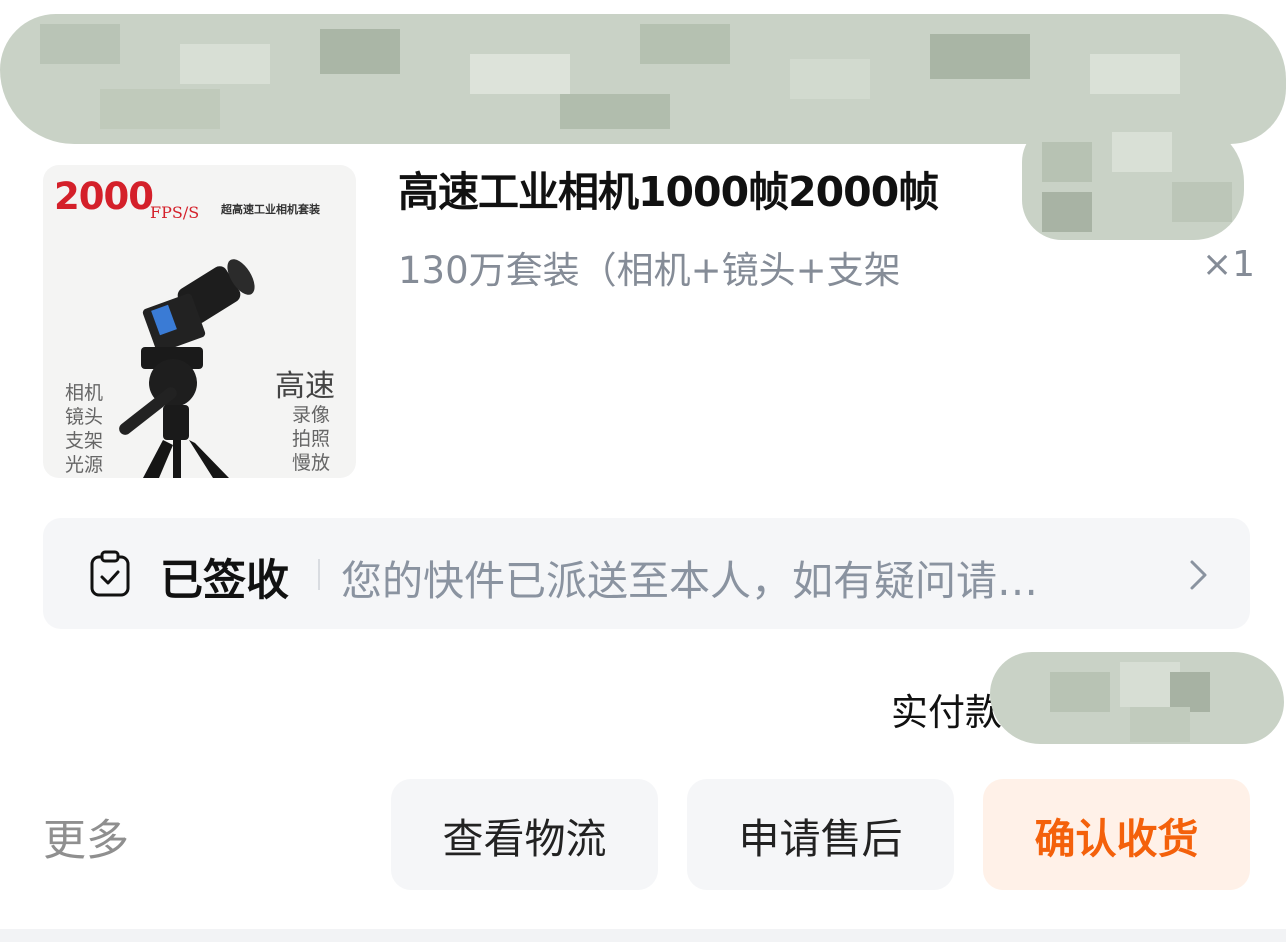  What do you see at coordinates (86, 837) in the screenshot?
I see `more-actions-link: 更多` at bounding box center [86, 837].